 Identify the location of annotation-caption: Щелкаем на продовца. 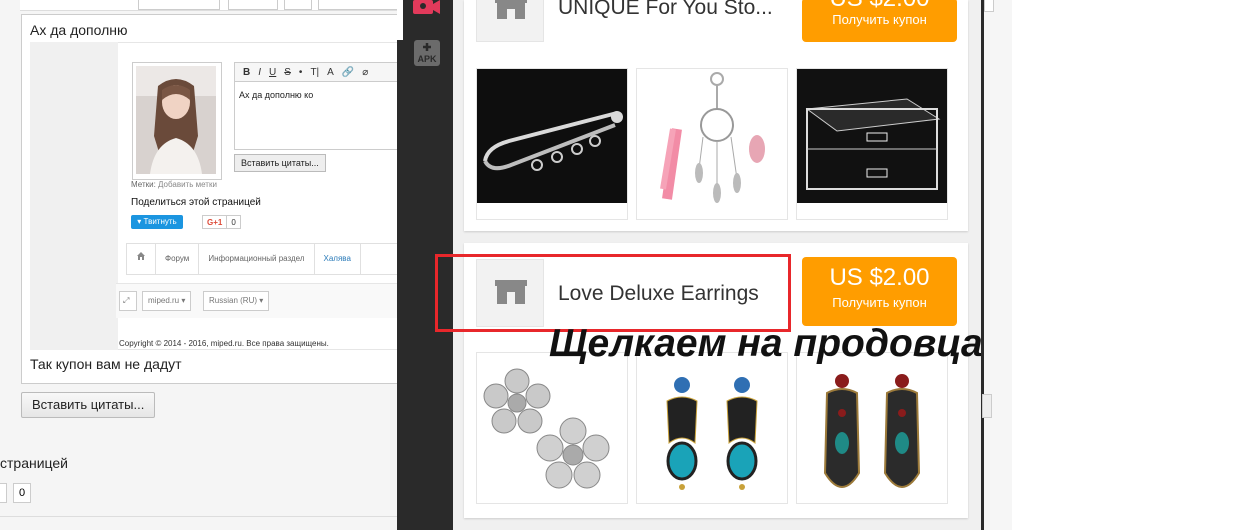
(766, 343).